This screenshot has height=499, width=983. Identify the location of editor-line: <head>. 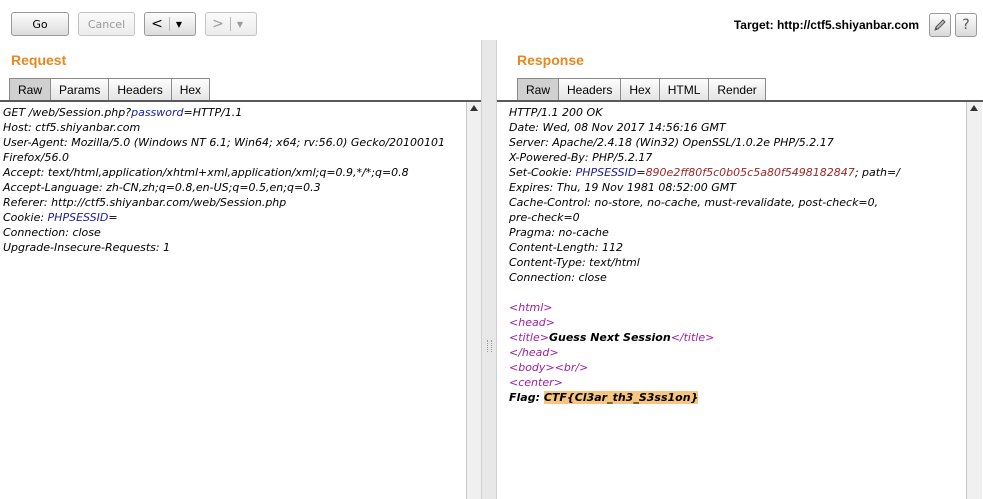
(728, 322).